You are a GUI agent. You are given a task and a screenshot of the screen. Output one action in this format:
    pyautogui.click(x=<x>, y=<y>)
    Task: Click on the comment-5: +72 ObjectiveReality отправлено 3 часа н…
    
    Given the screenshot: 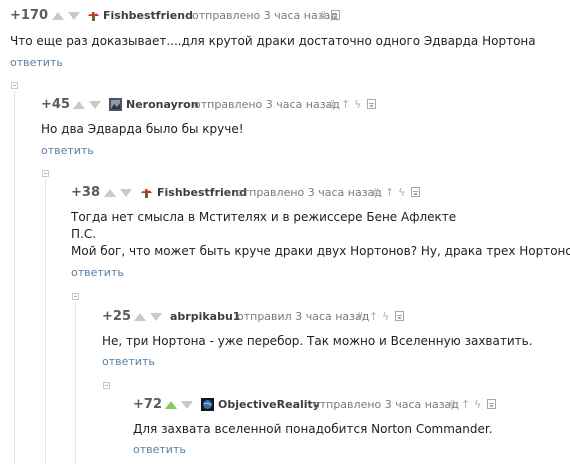 What is the action you would take?
    pyautogui.click(x=285, y=430)
    